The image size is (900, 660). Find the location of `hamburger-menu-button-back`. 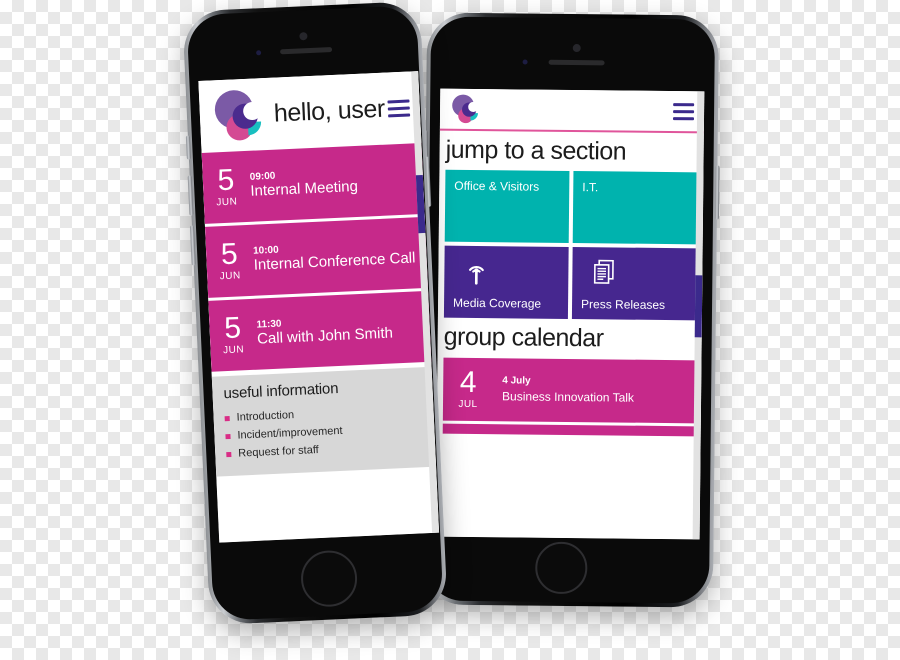

hamburger-menu-button-back is located at coordinates (683, 111).